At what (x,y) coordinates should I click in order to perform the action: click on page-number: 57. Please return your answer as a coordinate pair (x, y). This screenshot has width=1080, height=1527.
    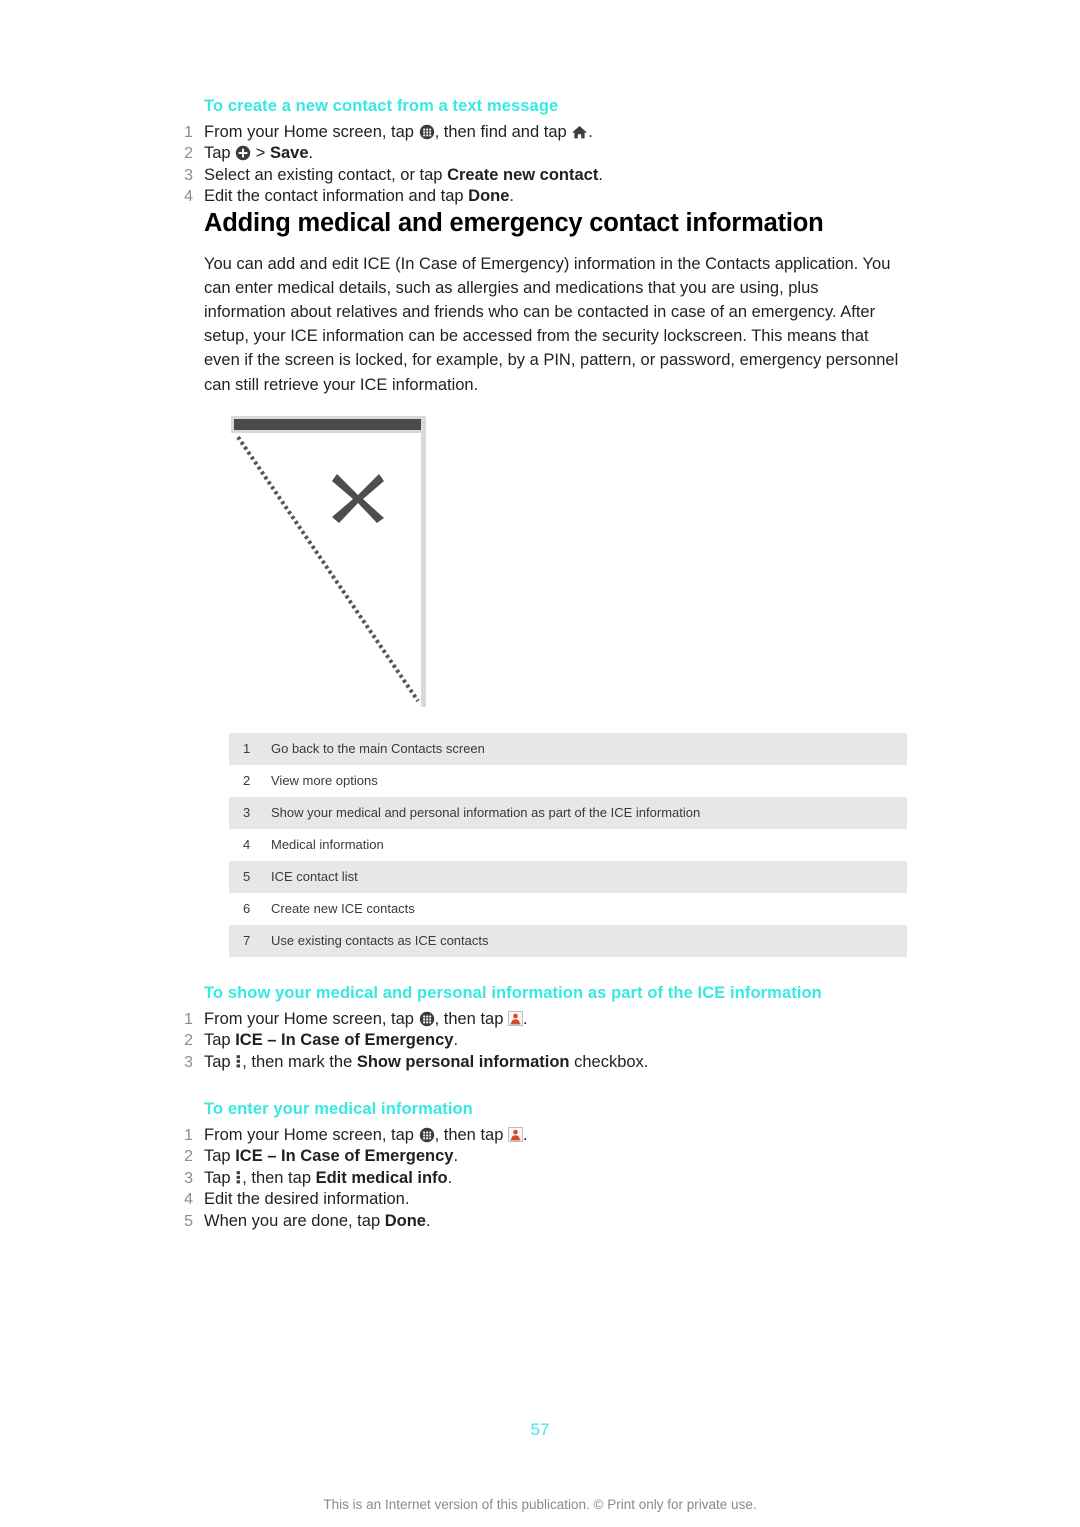
    Looking at the image, I should click on (540, 1429).